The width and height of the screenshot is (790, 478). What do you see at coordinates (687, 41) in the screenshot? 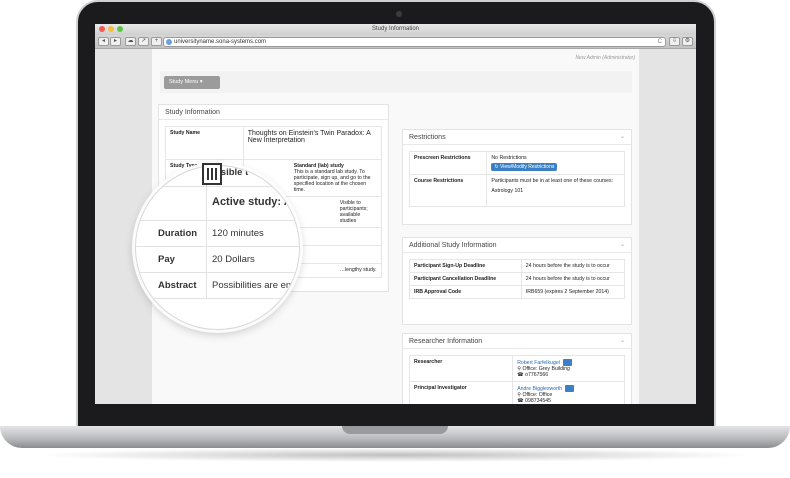
I see `gear-icon: ⚙` at bounding box center [687, 41].